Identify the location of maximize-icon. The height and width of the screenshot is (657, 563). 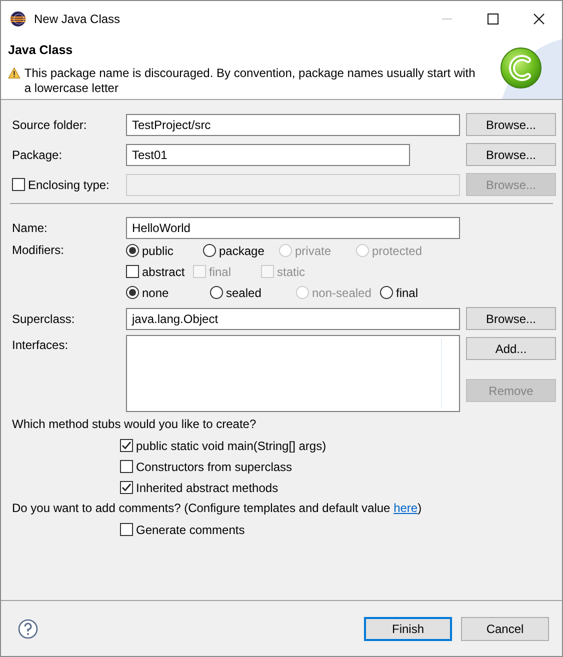
(493, 19).